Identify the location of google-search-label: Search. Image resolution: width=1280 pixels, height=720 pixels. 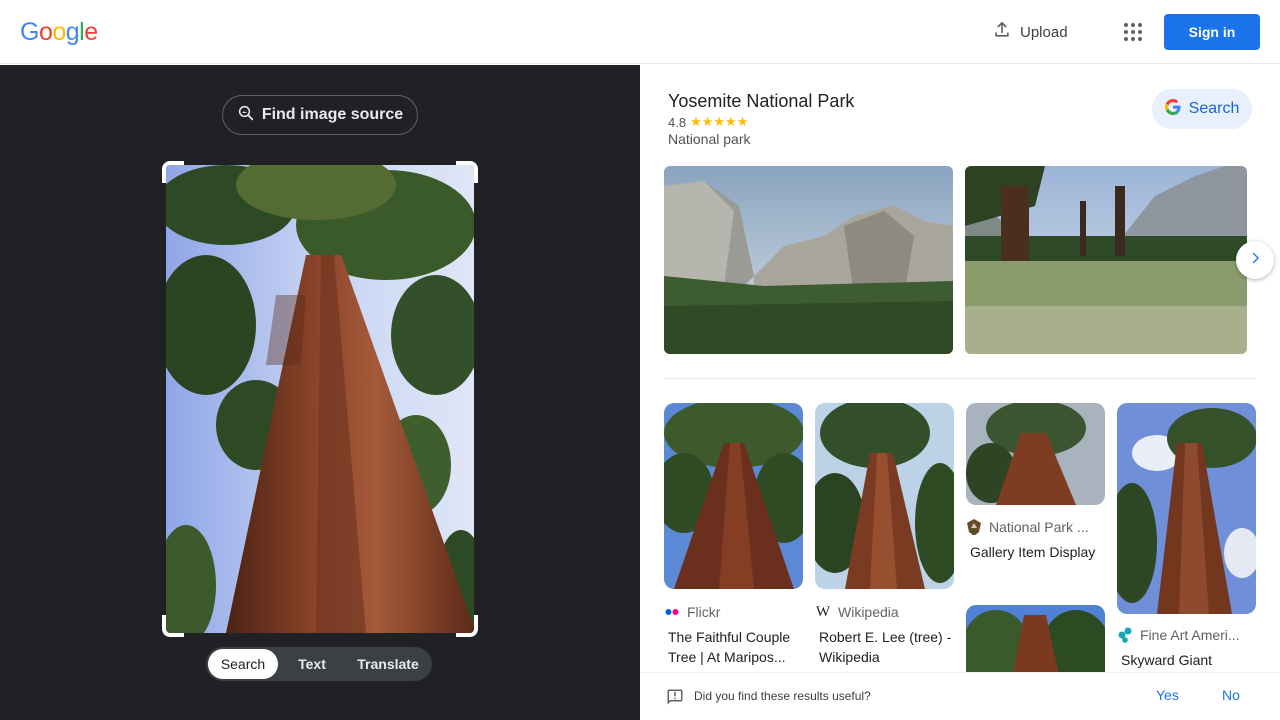
(1214, 108).